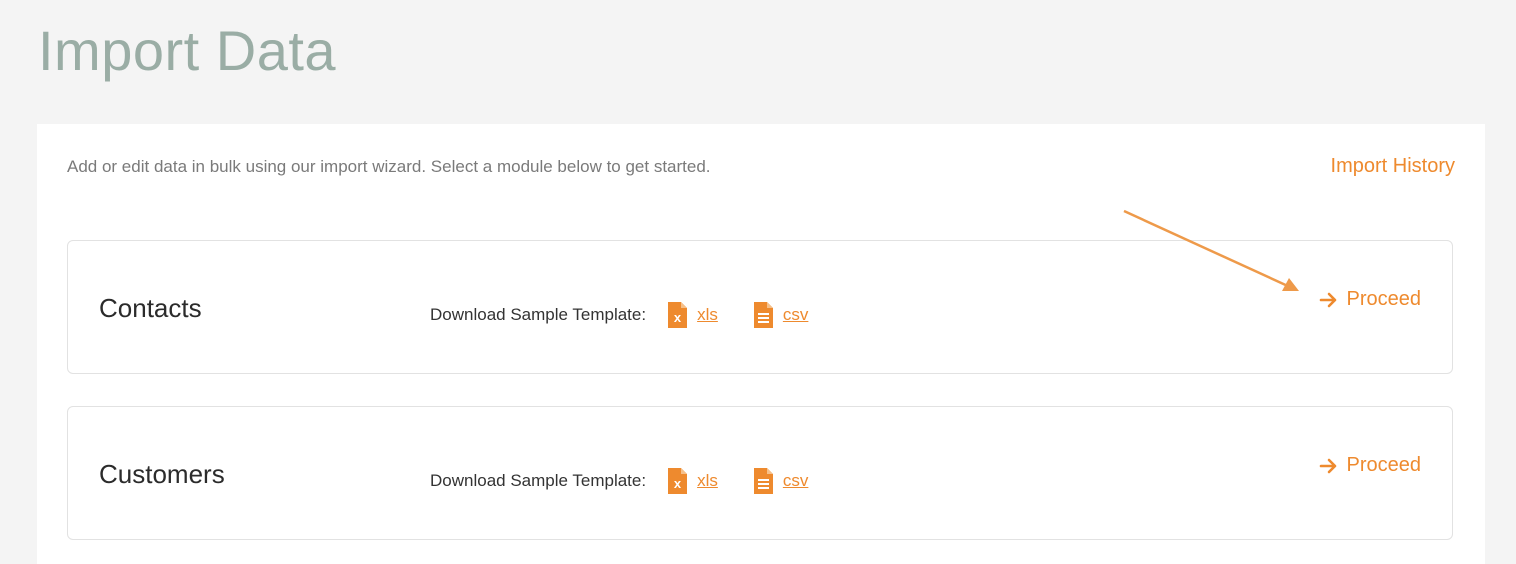 This screenshot has height=564, width=1516. What do you see at coordinates (187, 50) in the screenshot?
I see `page-title: Import Data` at bounding box center [187, 50].